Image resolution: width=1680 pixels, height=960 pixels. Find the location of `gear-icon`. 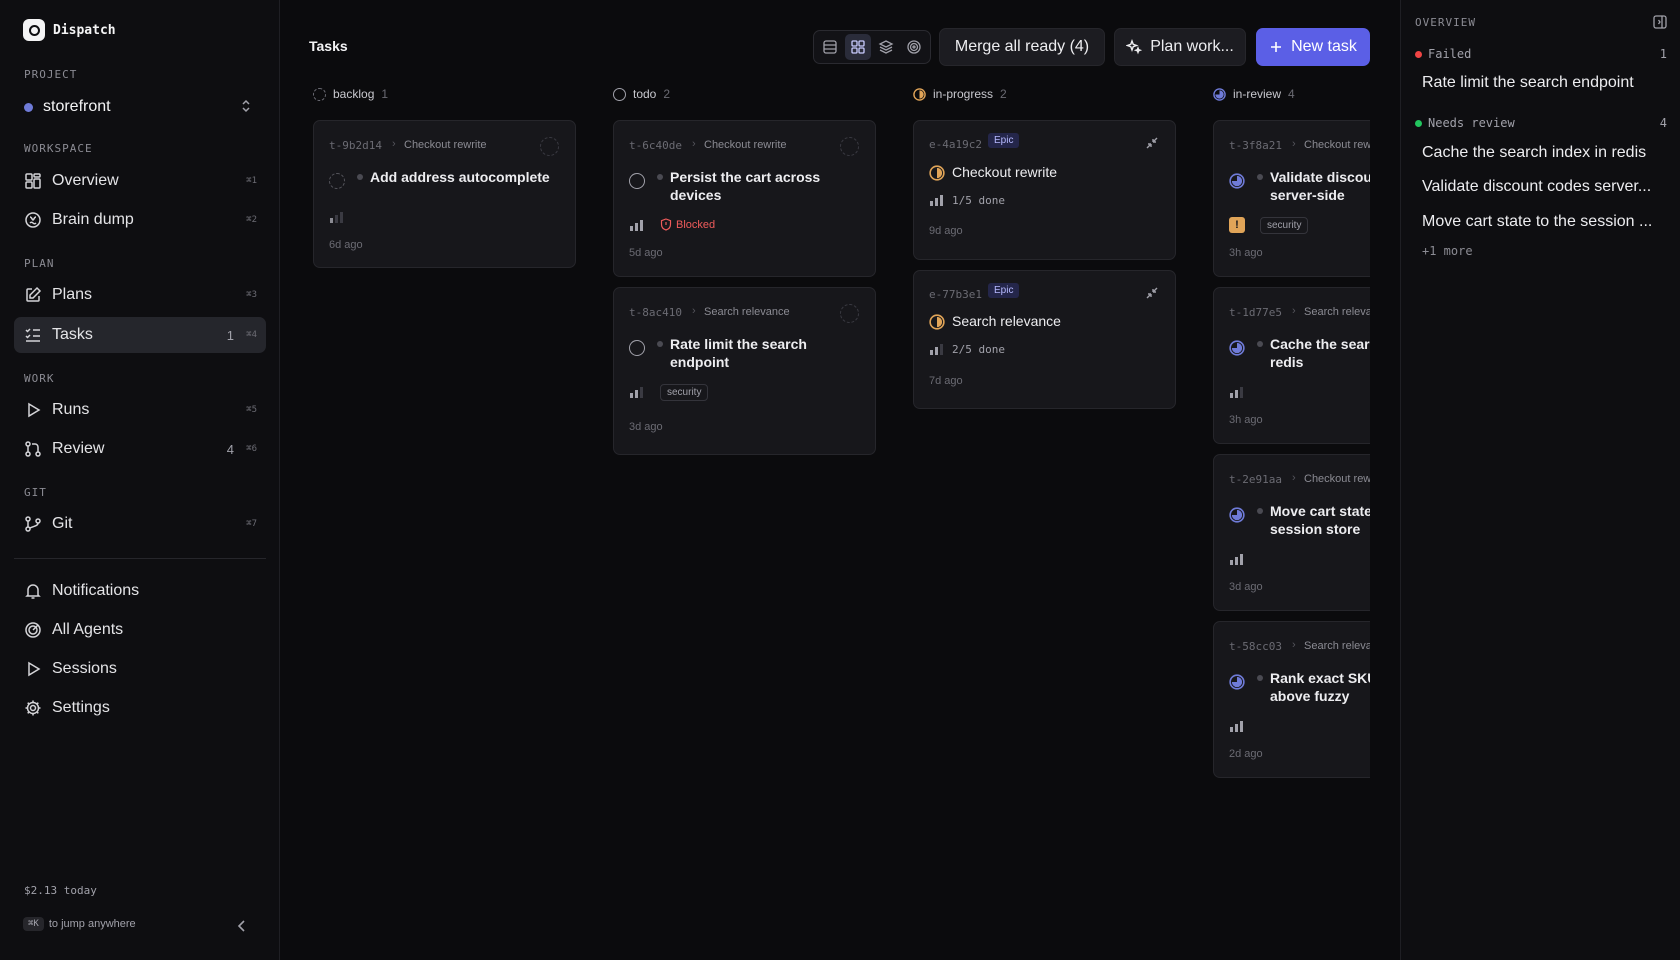

gear-icon is located at coordinates (33, 708).